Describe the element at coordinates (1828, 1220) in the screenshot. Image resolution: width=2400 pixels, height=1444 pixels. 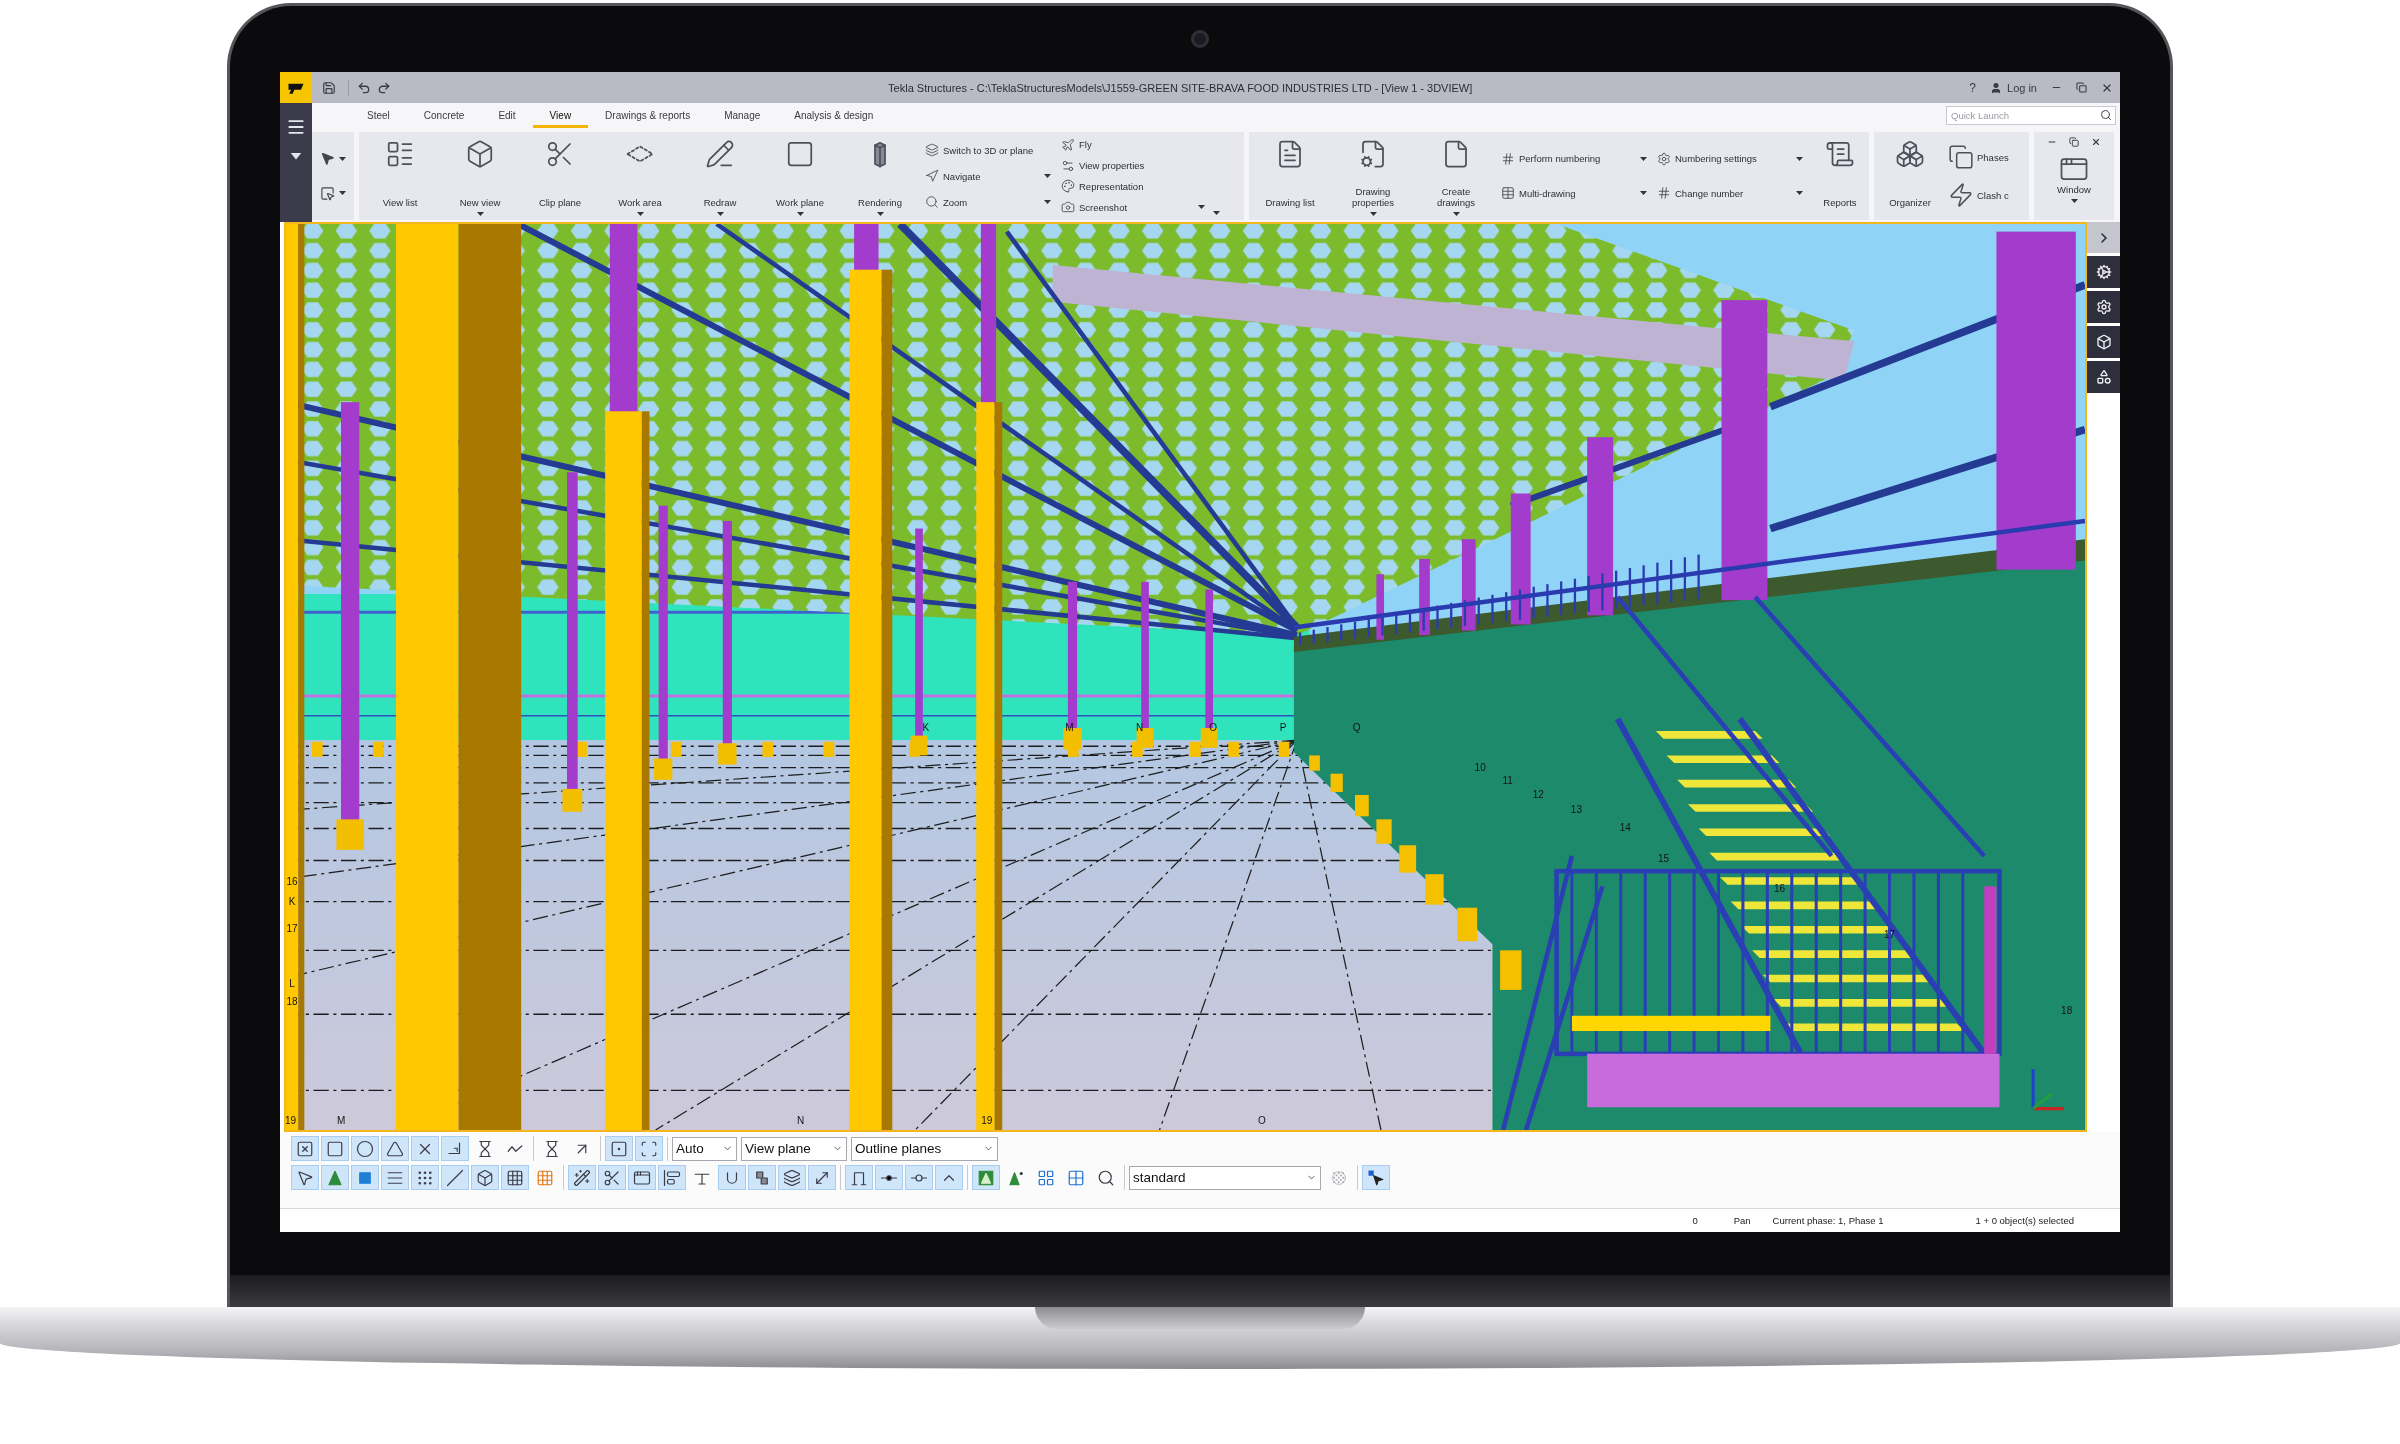
I see `status-text: Current phase: 1, Phase 1` at that location.